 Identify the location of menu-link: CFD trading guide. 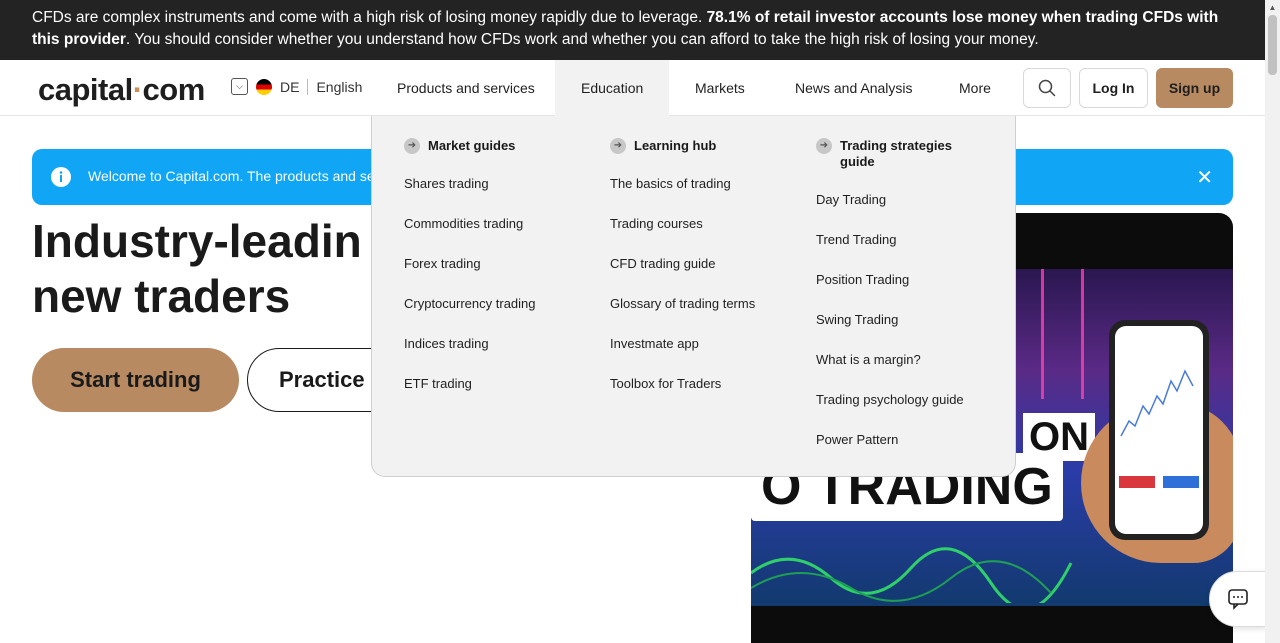
(687, 264).